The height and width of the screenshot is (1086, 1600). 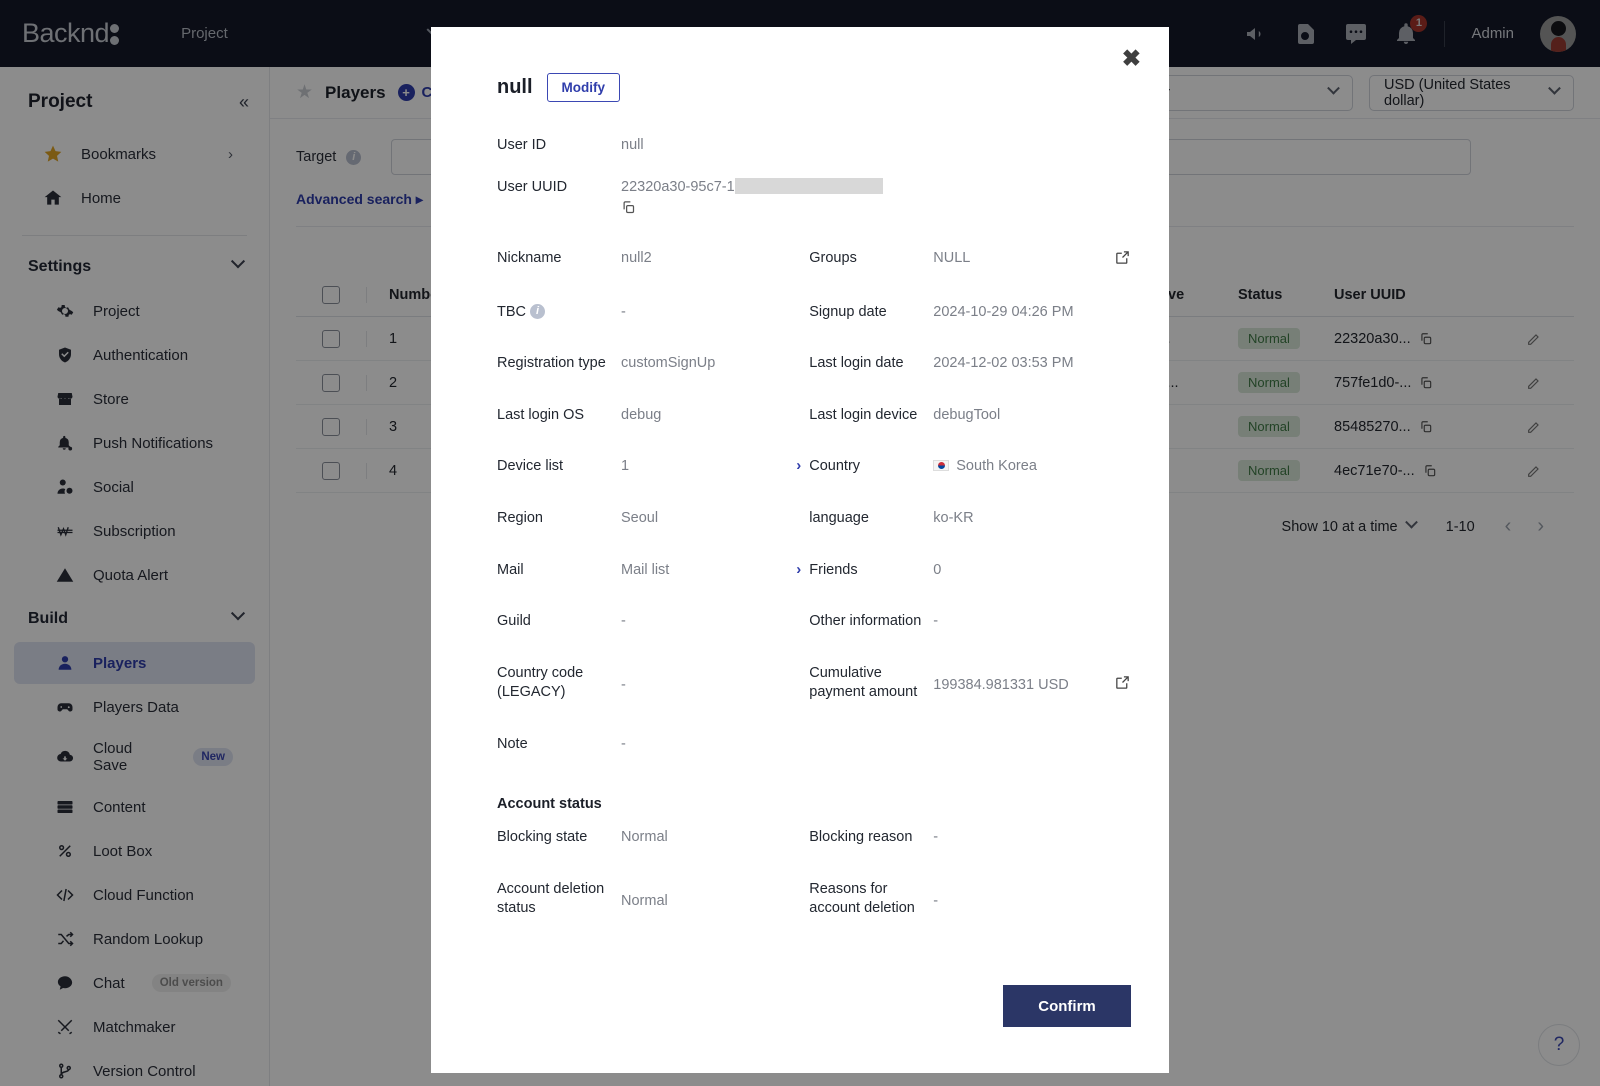 I want to click on field-guild: Guild -, so click(x=653, y=622).